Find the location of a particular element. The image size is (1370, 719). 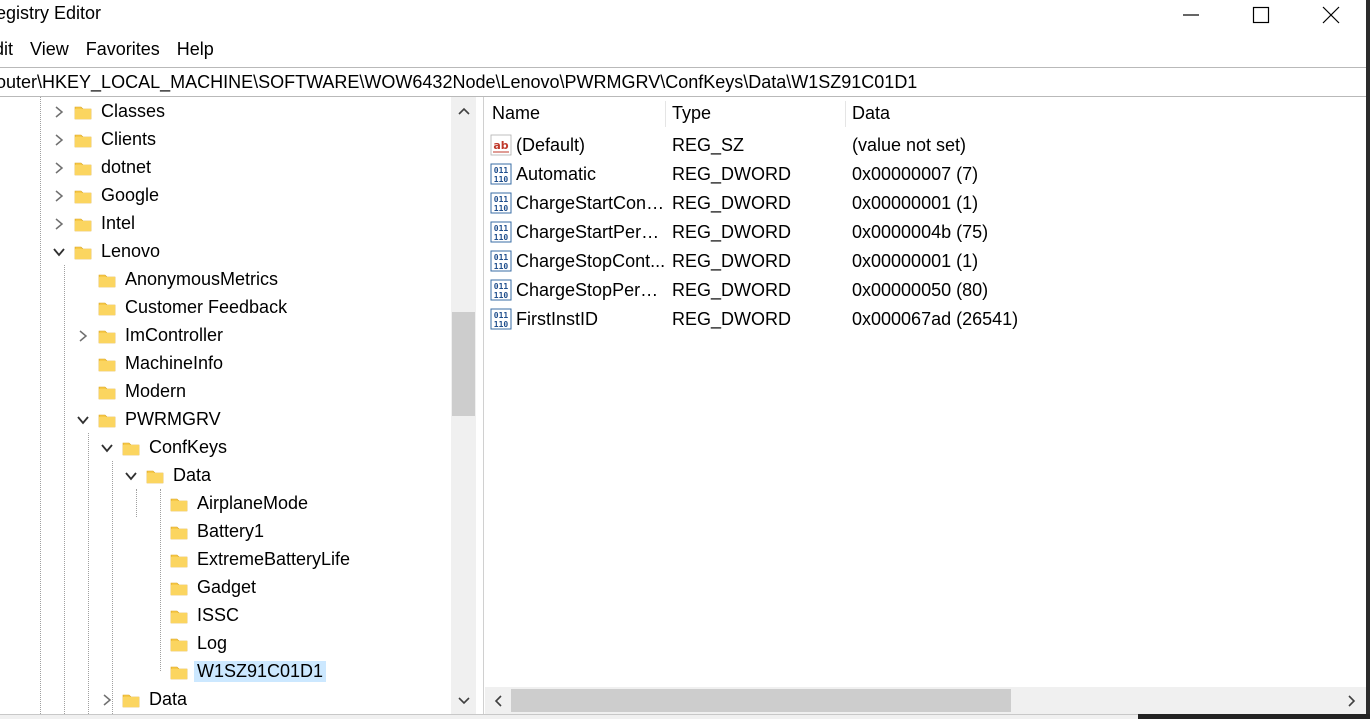

column-headers: Name Type Data is located at coordinates (925, 113).